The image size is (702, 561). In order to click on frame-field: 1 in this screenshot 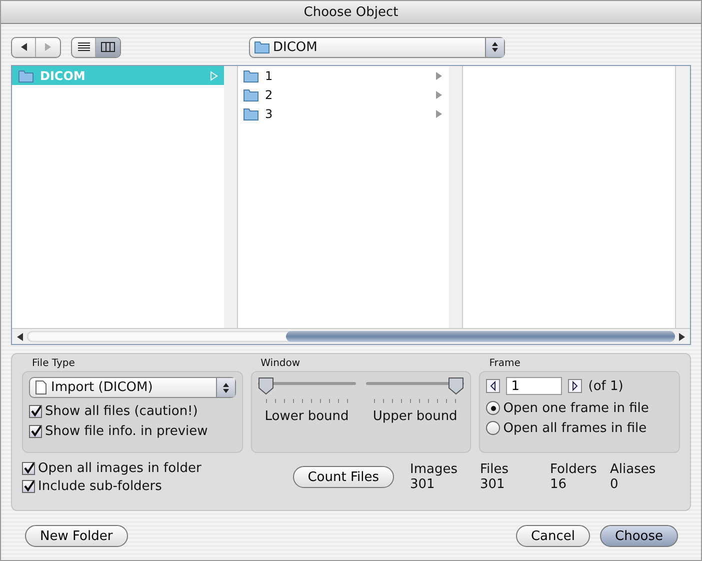, I will do `click(534, 386)`.